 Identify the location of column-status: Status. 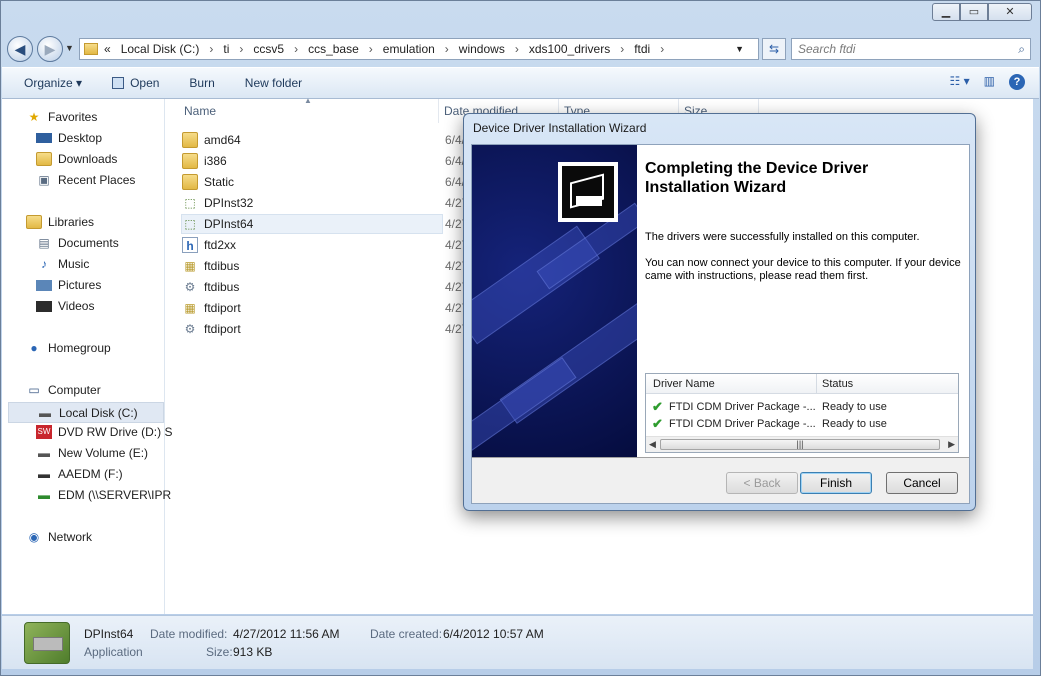
(837, 384).